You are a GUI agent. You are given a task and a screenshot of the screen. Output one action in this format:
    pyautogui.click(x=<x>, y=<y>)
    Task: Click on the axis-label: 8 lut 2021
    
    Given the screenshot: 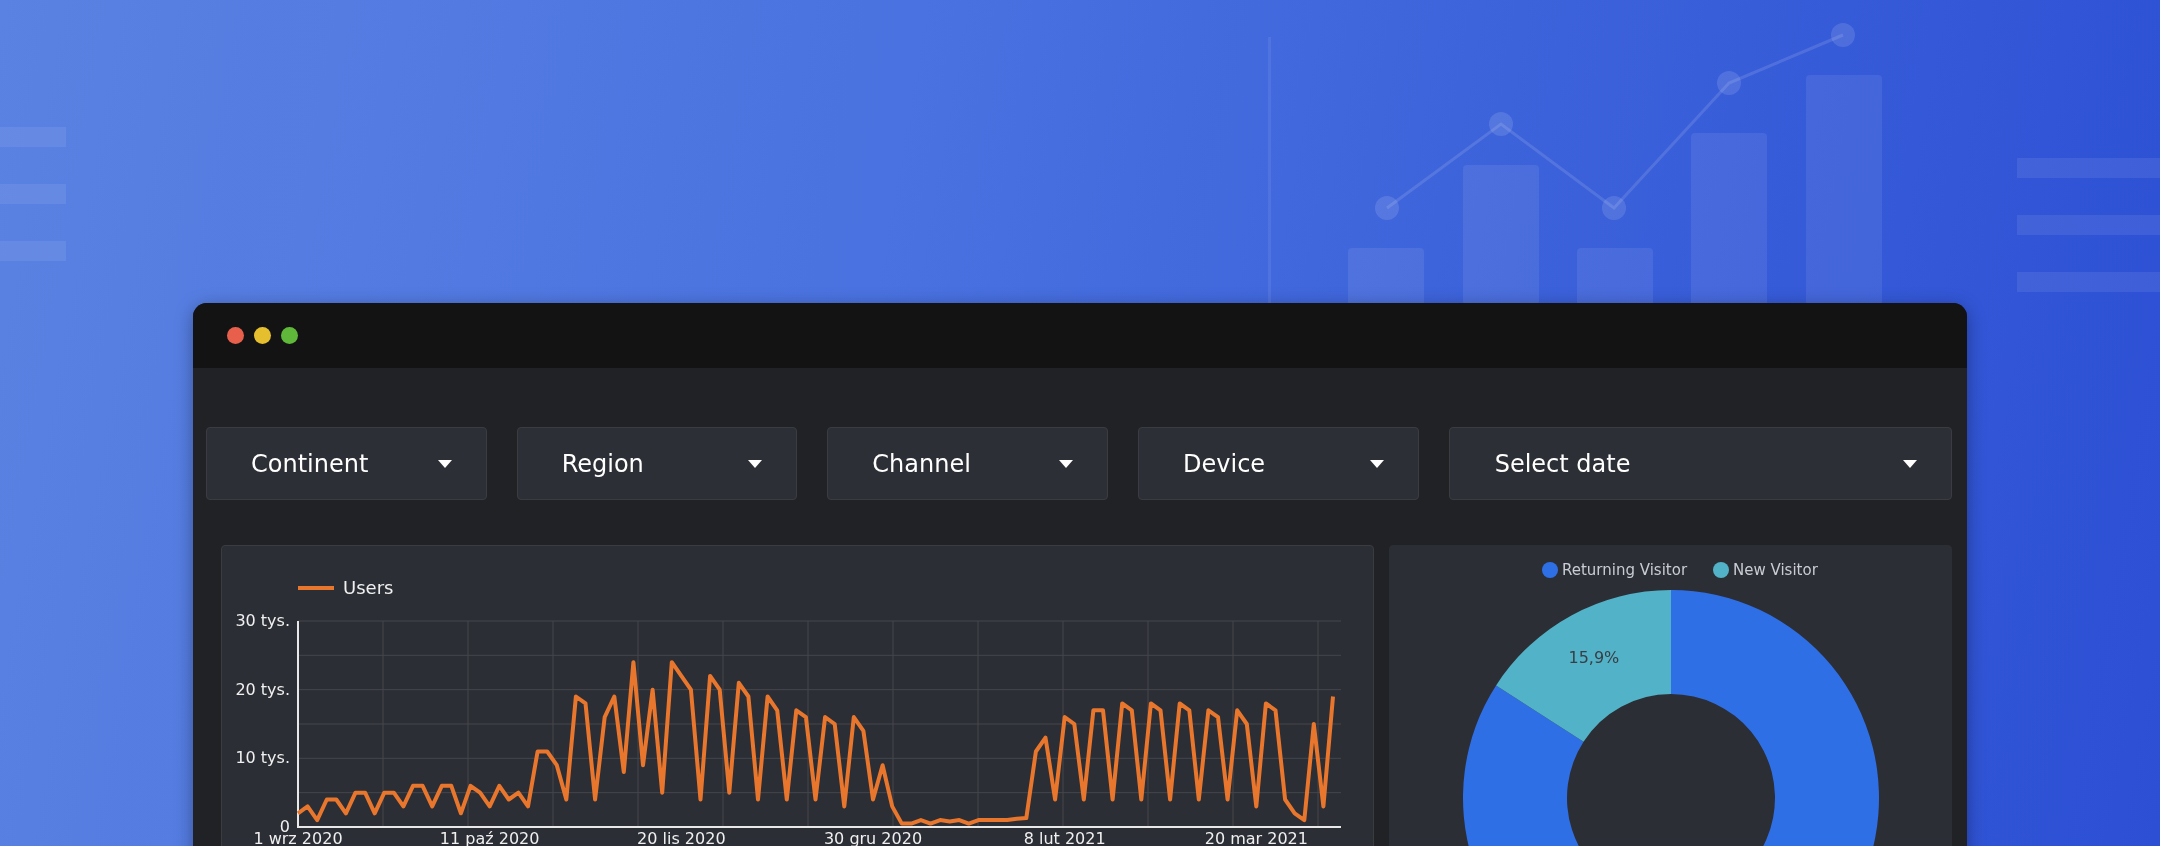 What is the action you would take?
    pyautogui.click(x=1064, y=837)
    